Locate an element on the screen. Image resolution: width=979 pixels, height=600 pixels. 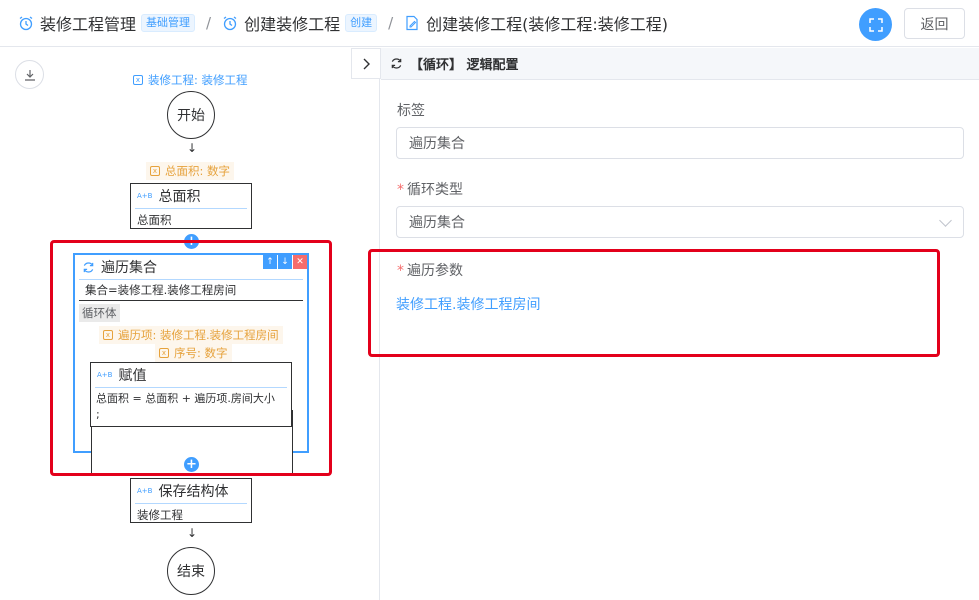
field-label-text: 标签 is located at coordinates (411, 111).